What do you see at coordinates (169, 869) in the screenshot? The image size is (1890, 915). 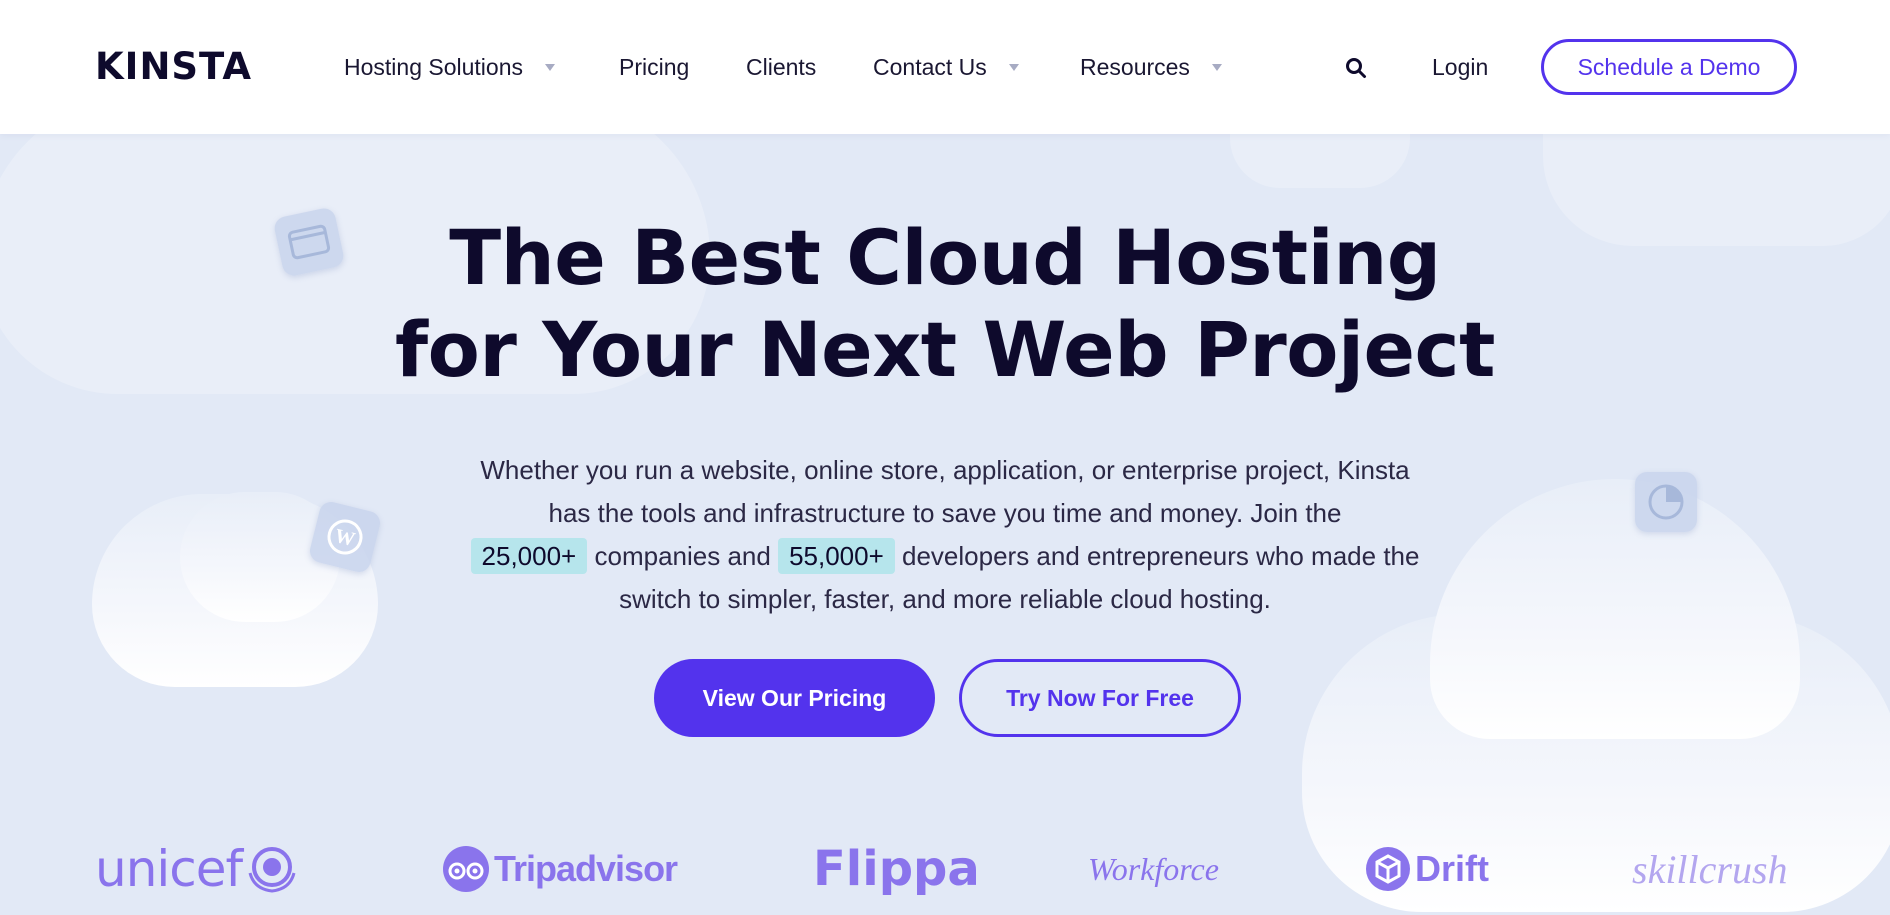 I see `client-logo-text: unicef` at bounding box center [169, 869].